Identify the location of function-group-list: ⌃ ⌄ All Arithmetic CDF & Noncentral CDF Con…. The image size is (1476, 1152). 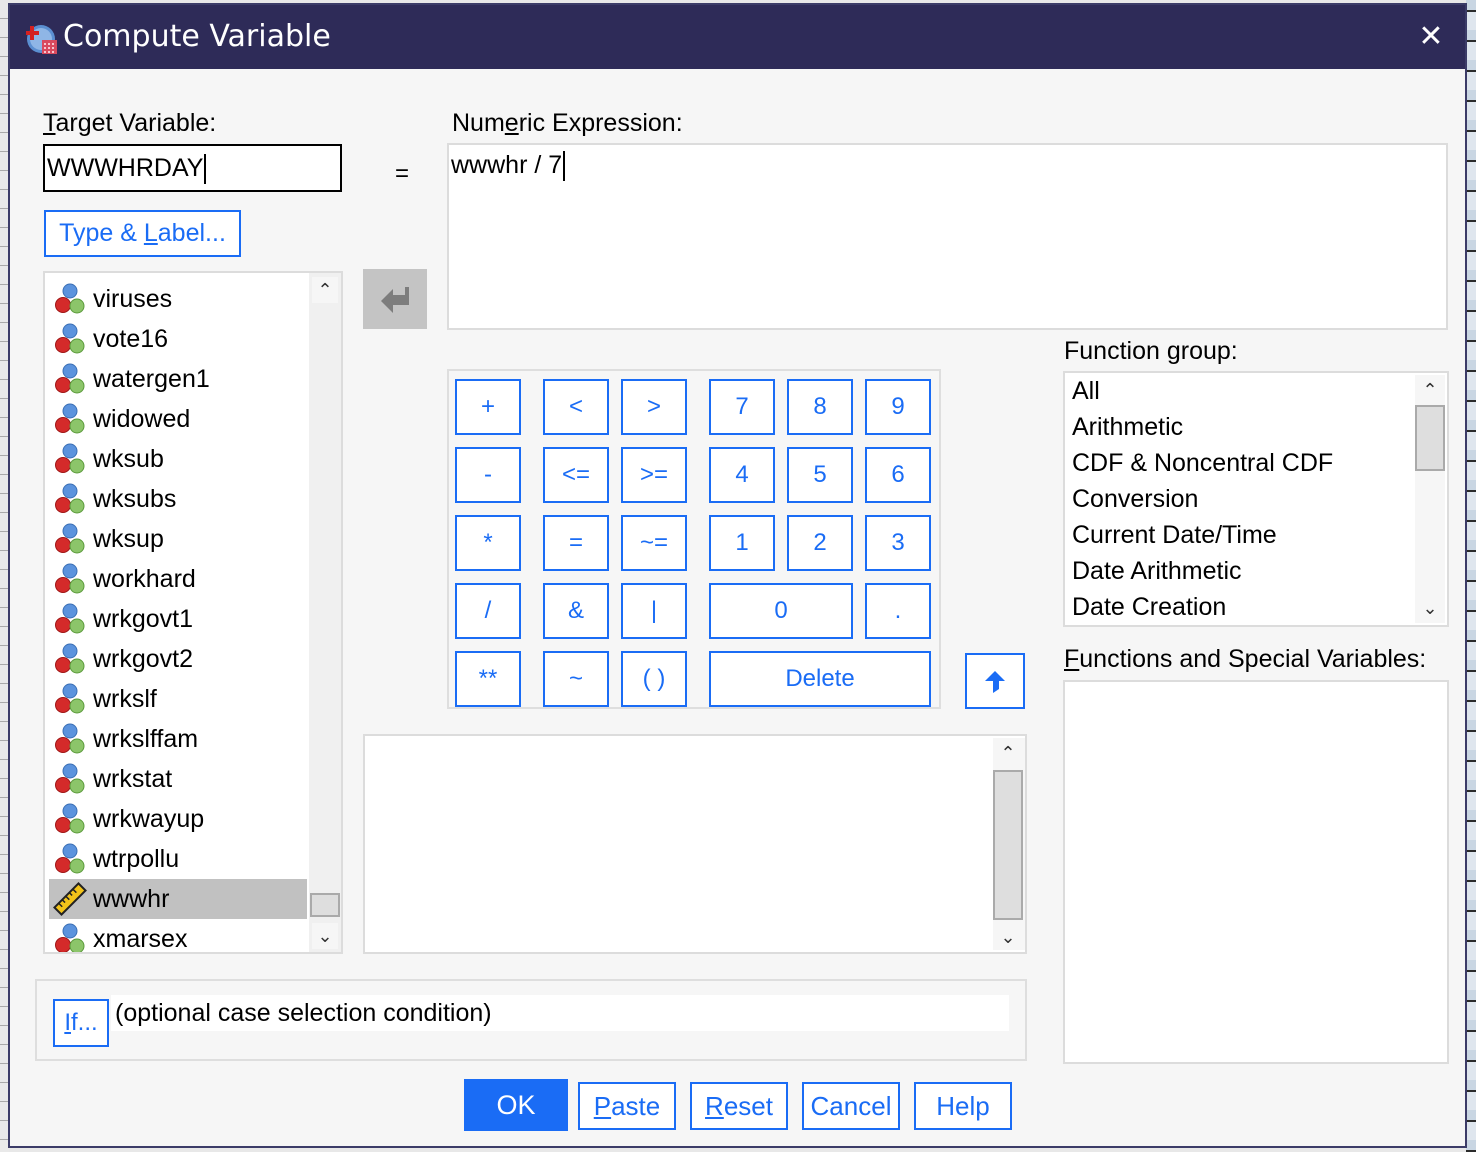
(1256, 499).